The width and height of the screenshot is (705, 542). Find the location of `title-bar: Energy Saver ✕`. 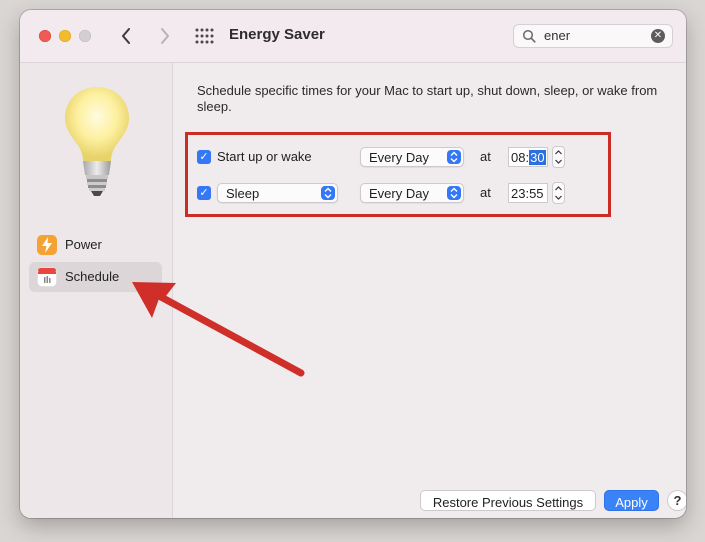

title-bar: Energy Saver ✕ is located at coordinates (353, 36).